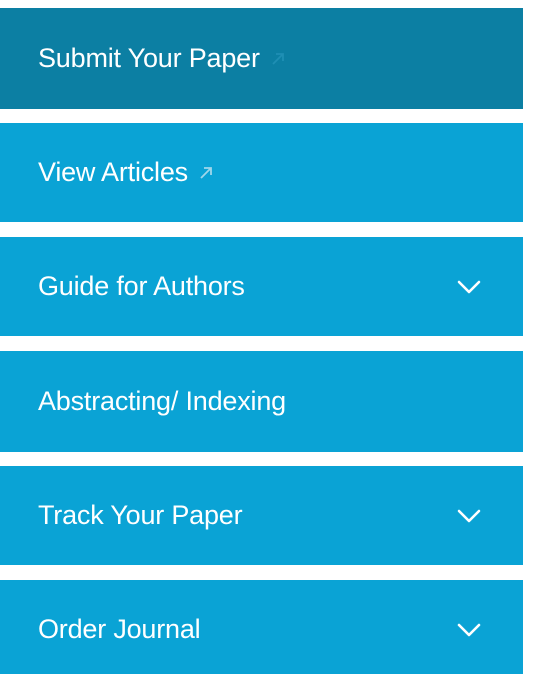 The width and height of the screenshot is (535, 674). Describe the element at coordinates (261, 172) in the screenshot. I see `menu-item-view-articles: View Articles` at that location.